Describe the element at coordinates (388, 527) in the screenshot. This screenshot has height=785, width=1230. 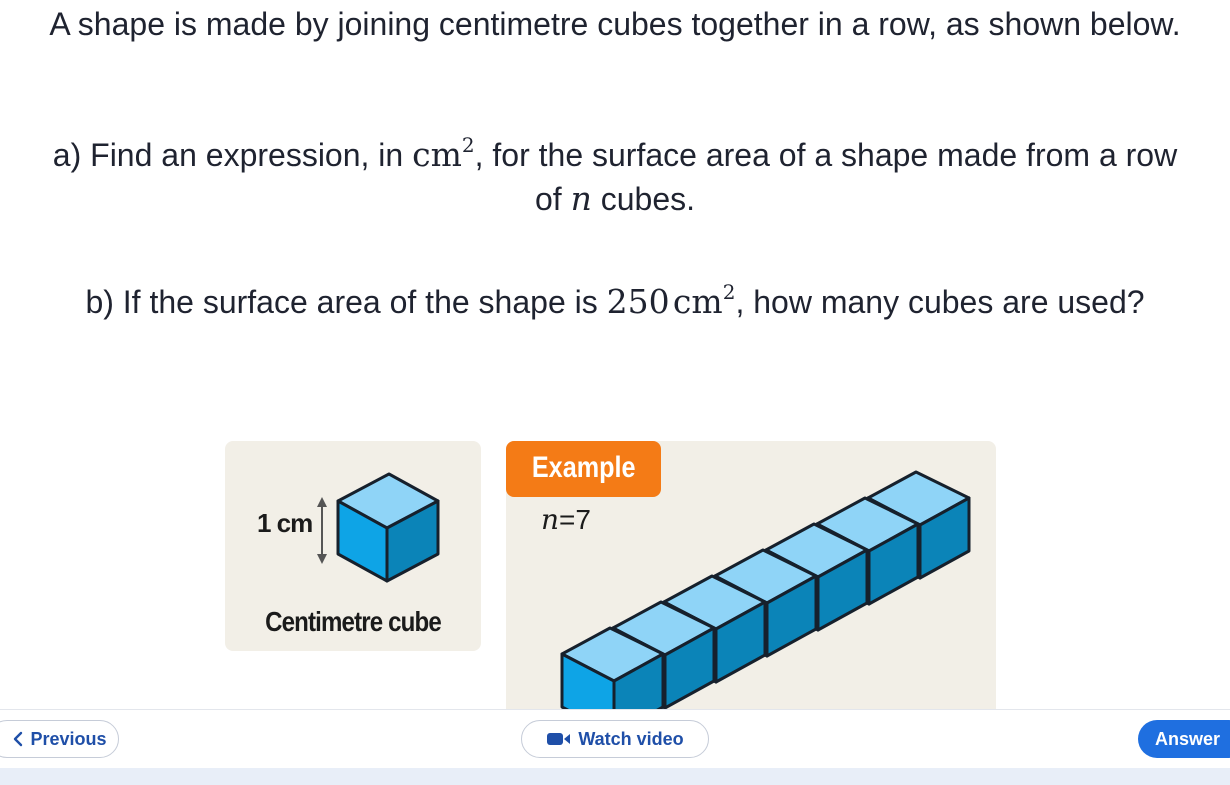
I see `unit-cube` at that location.